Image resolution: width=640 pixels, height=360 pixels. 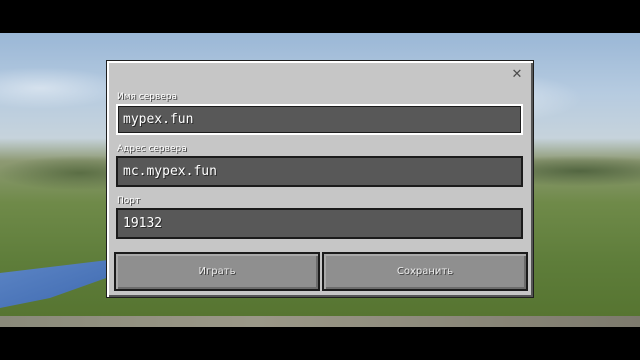 What do you see at coordinates (152, 149) in the screenshot?
I see `server-address-label: Адрес сервера` at bounding box center [152, 149].